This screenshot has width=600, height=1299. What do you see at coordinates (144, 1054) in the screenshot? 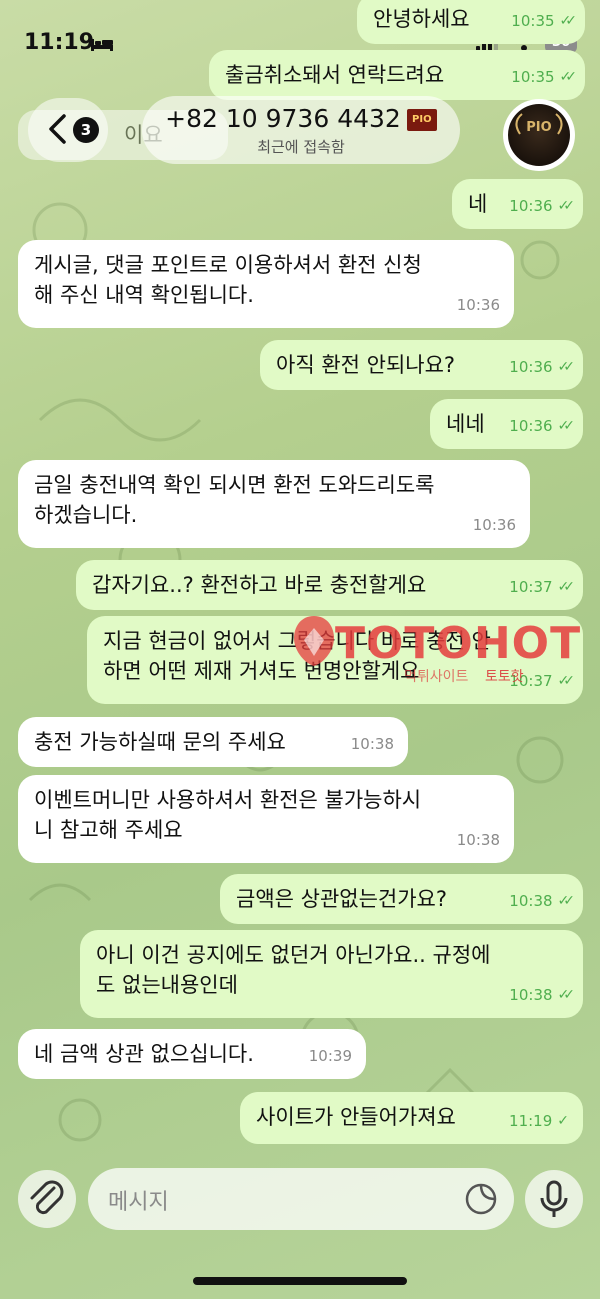
I see `message-text: 네 금액 상관 없으십니다.` at bounding box center [144, 1054].